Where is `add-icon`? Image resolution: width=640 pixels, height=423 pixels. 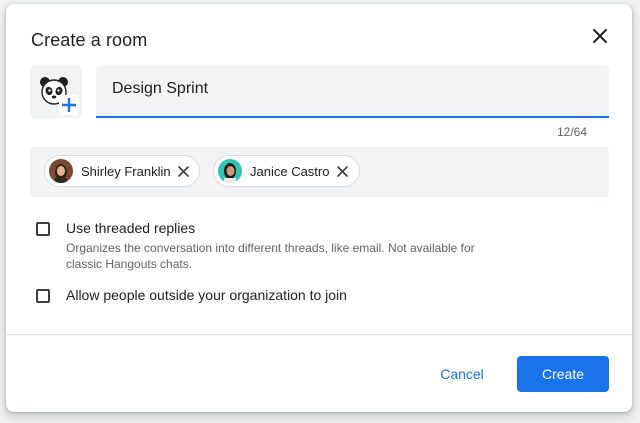 add-icon is located at coordinates (69, 105).